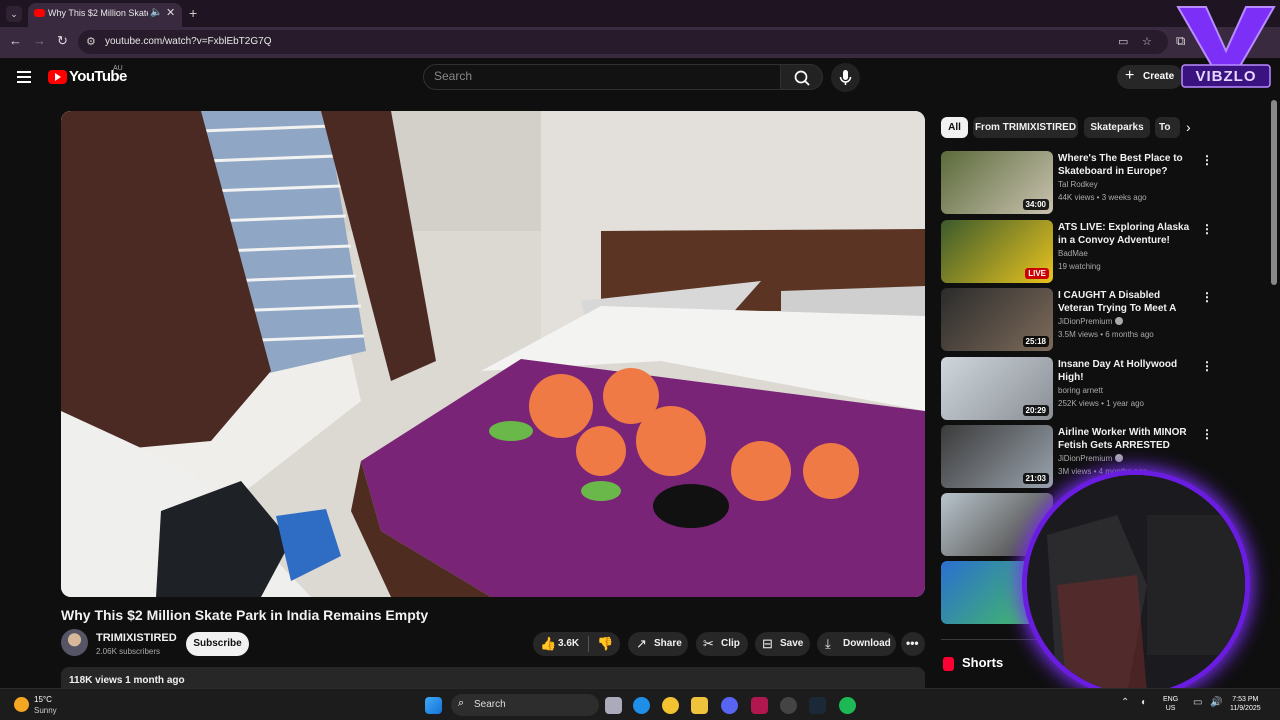 The width and height of the screenshot is (1280, 720). What do you see at coordinates (1073, 253) in the screenshot?
I see `recommendation-channel: BadMae` at bounding box center [1073, 253].